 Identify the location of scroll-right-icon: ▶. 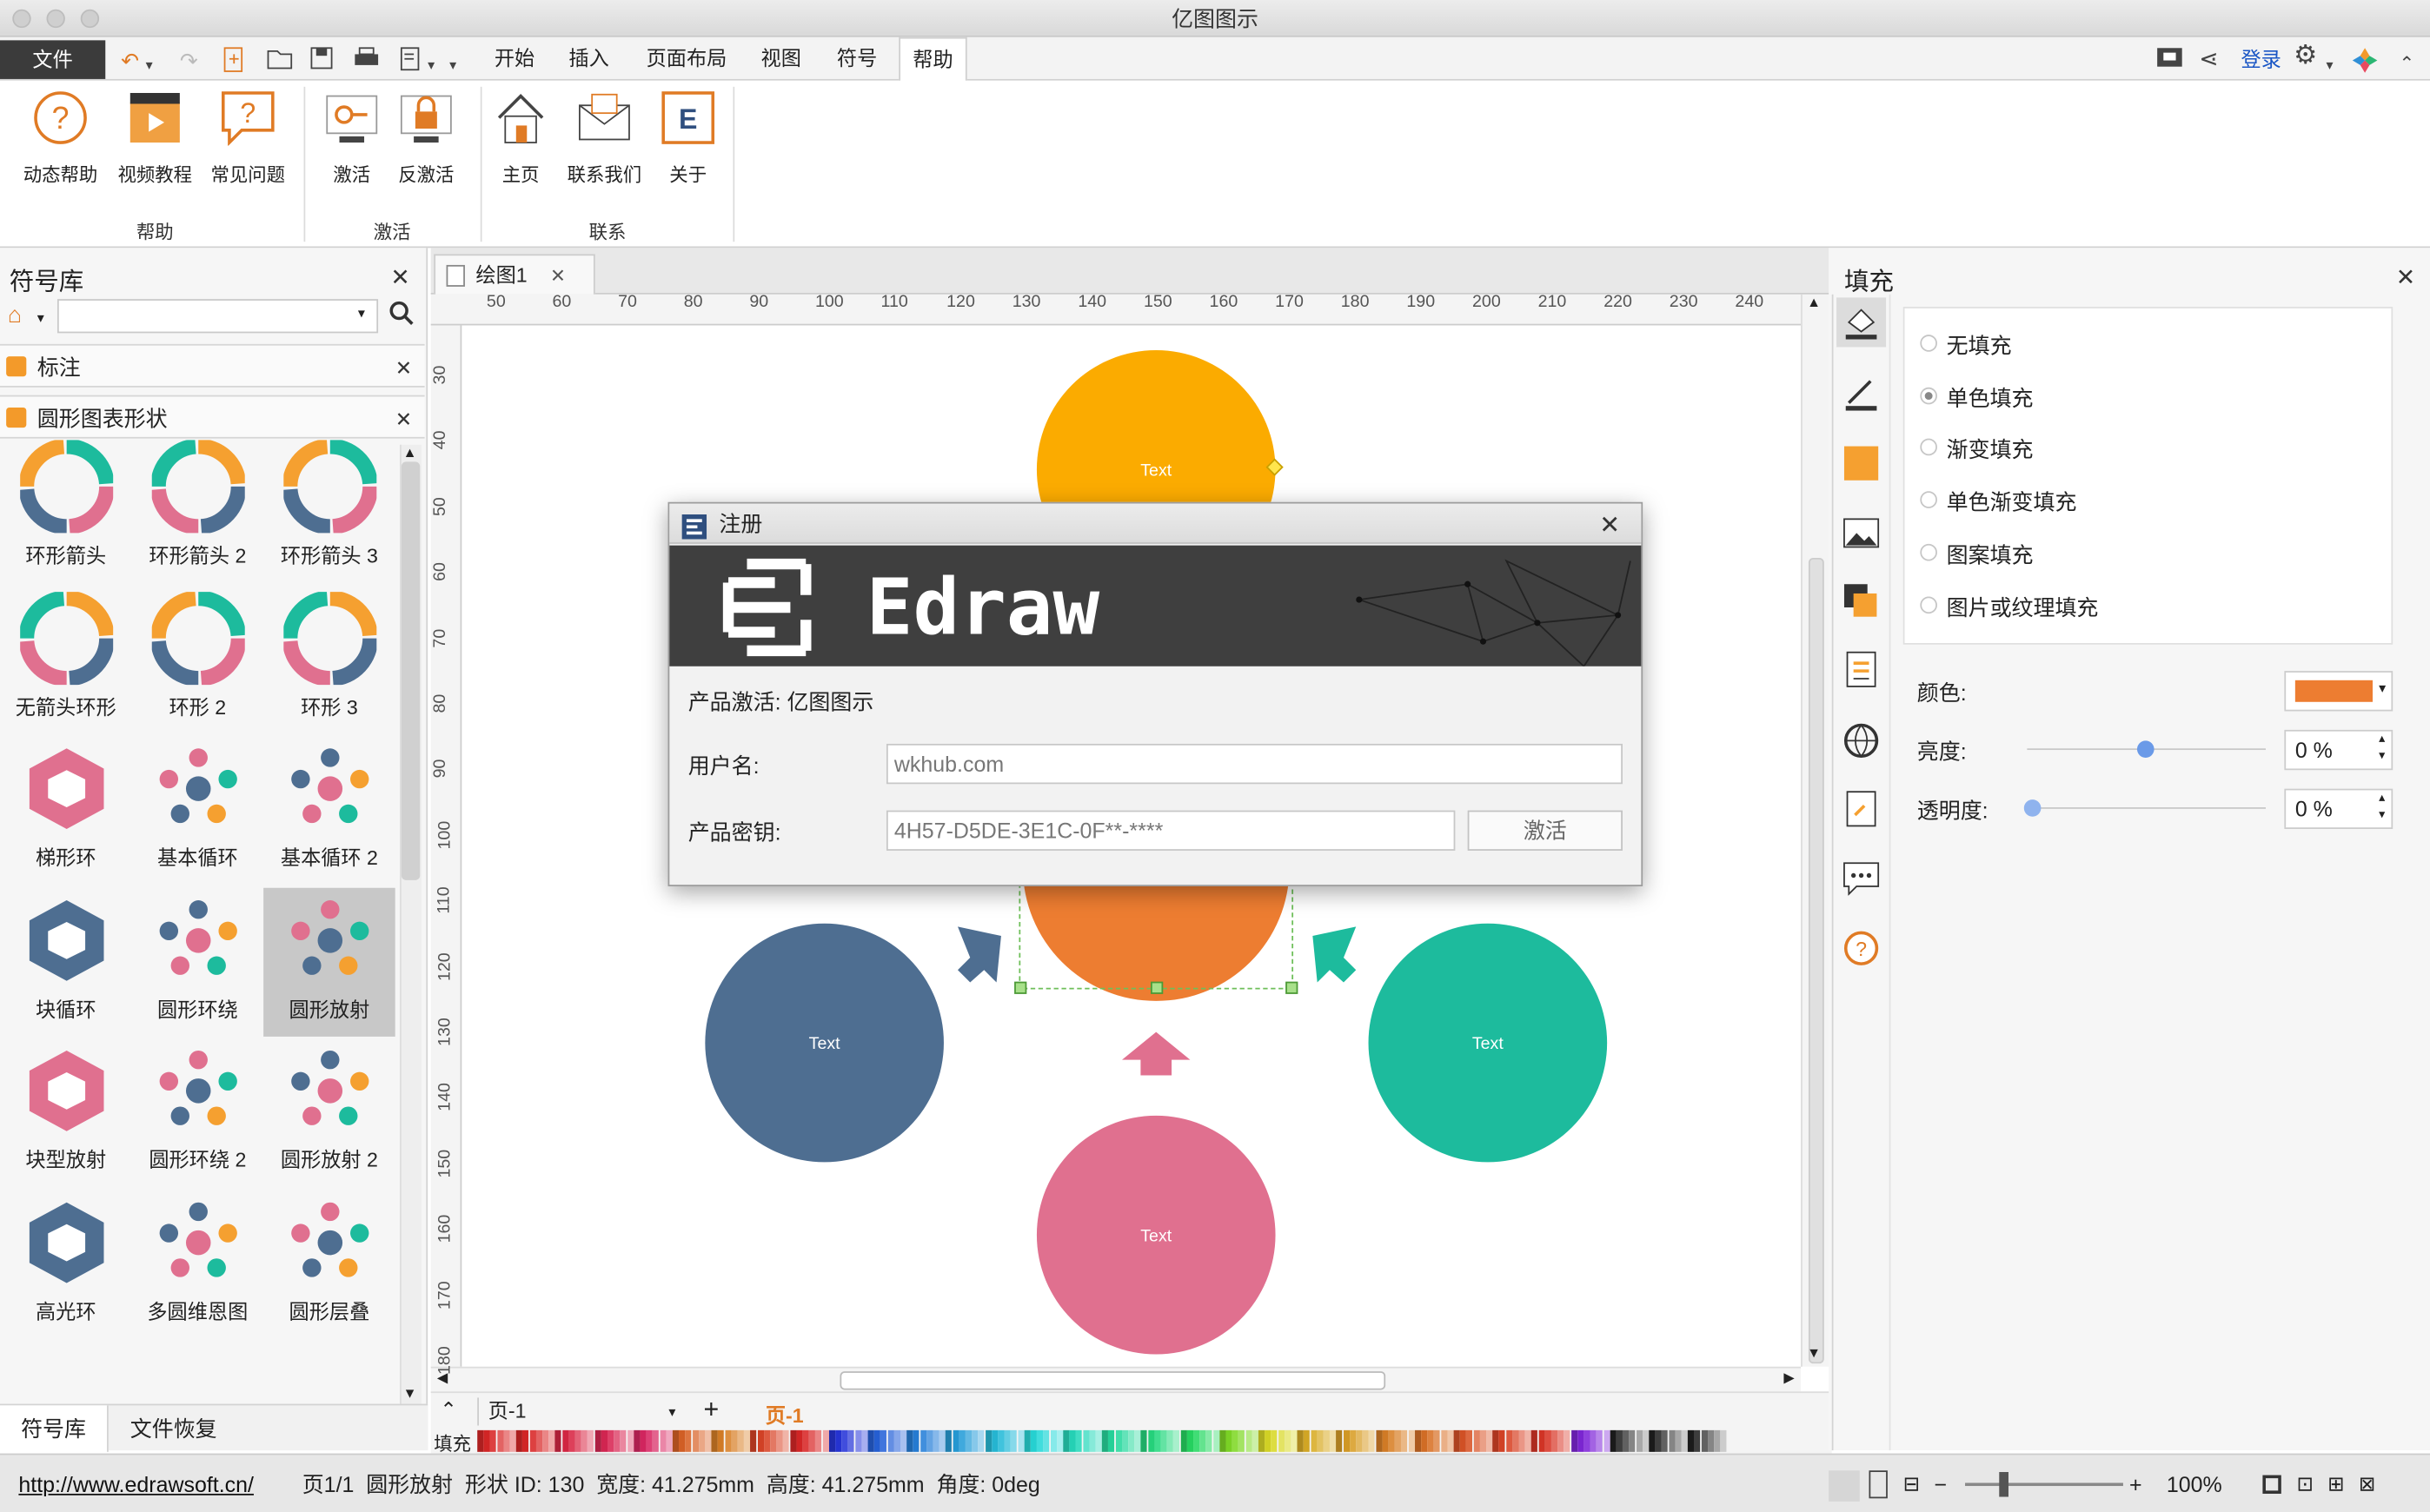
(1788, 1378).